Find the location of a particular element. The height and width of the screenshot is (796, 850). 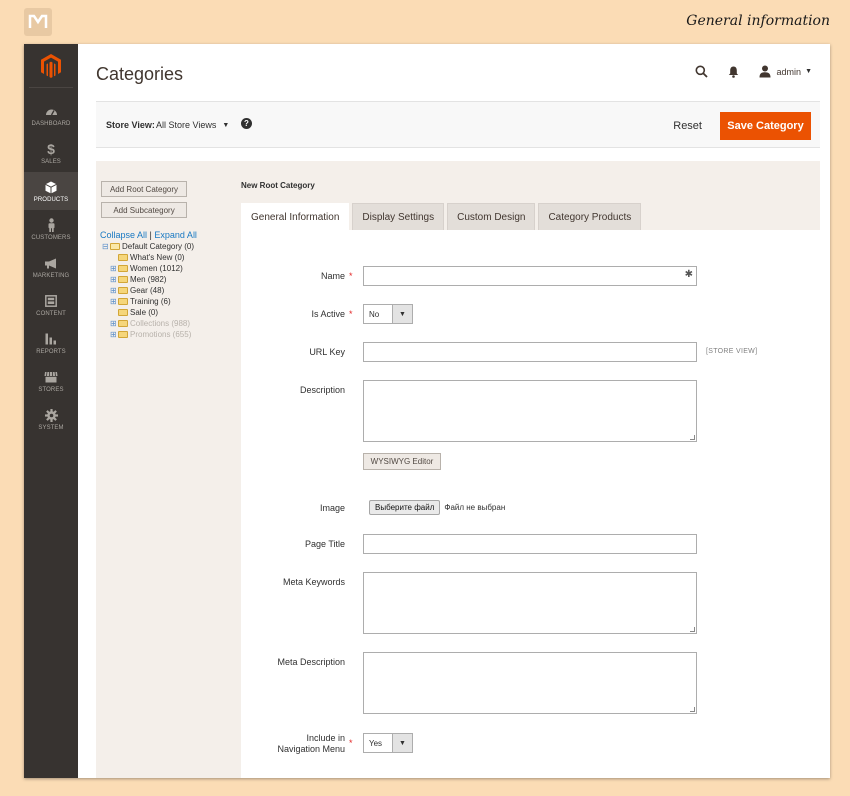

watermark-title: General information is located at coordinates (758, 21).